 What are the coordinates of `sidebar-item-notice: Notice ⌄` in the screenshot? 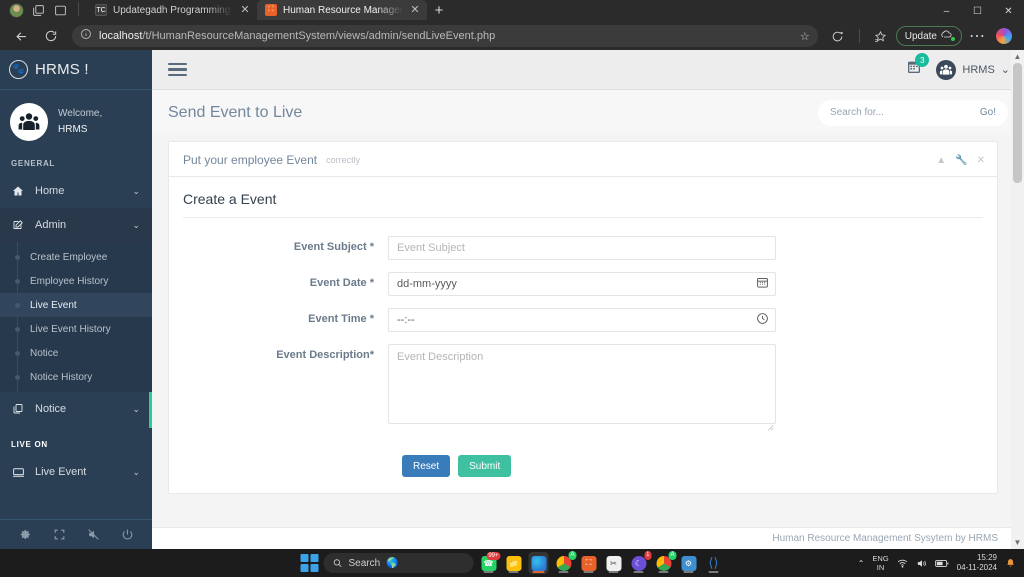 It's located at (76, 409).